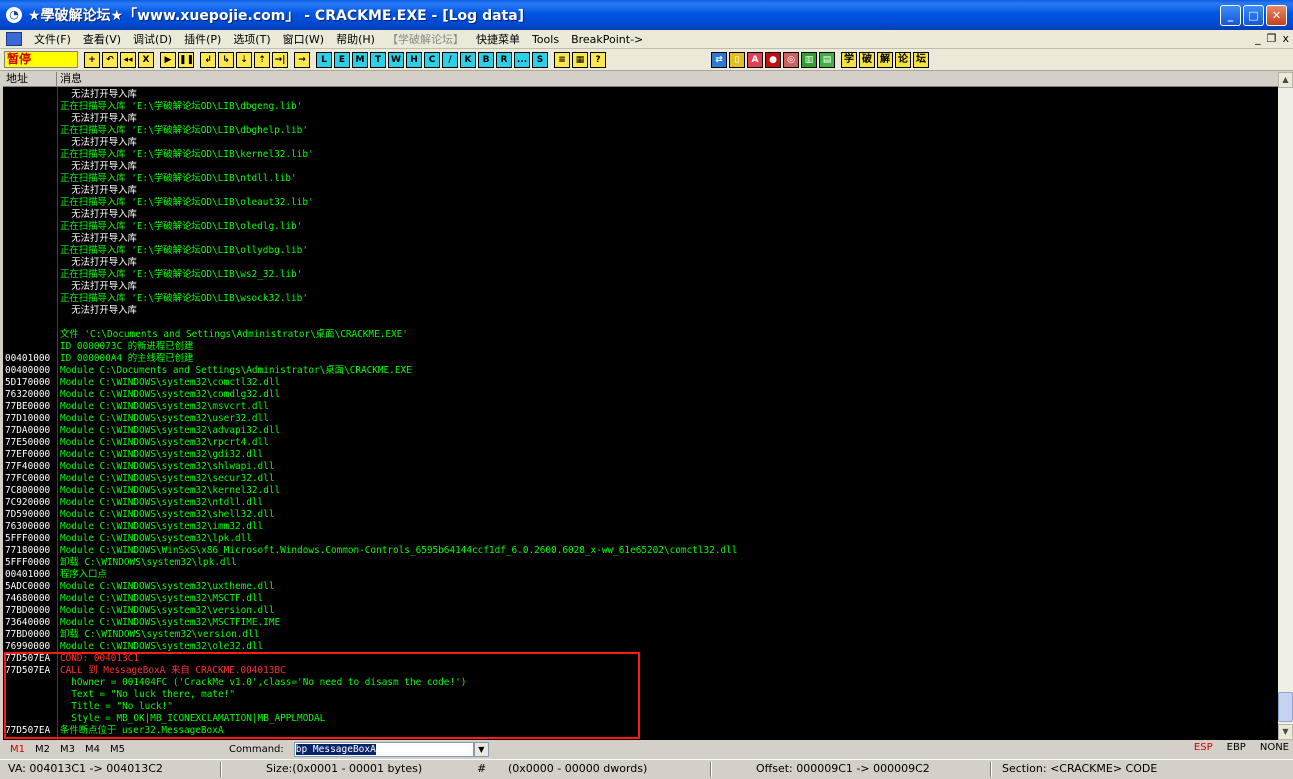  Describe the element at coordinates (562, 59) in the screenshot. I see `appearance-icon: ≡` at that location.